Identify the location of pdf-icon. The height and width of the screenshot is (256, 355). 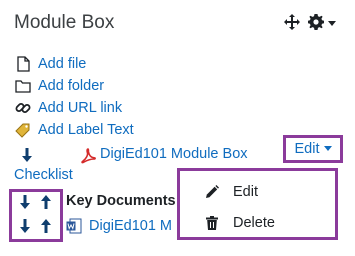
(88, 156).